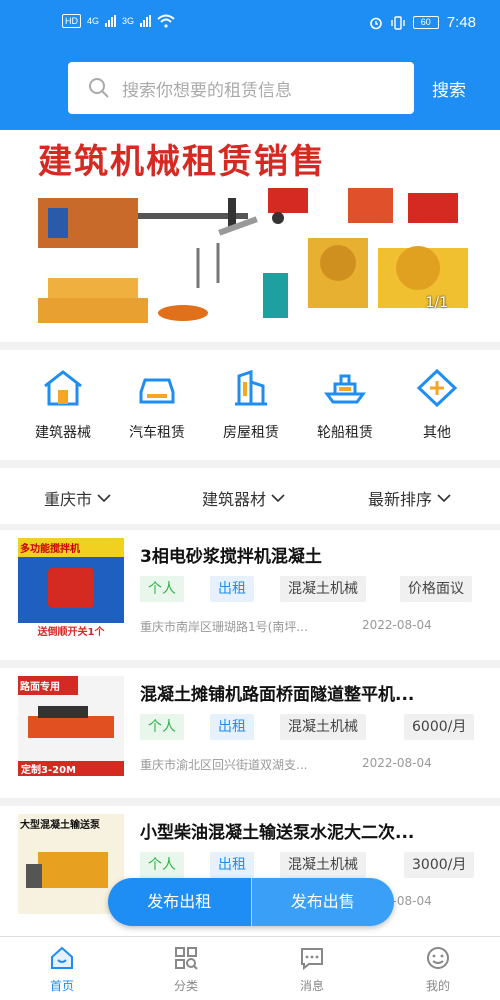 The image size is (500, 1000). I want to click on clock: 7:48, so click(461, 22).